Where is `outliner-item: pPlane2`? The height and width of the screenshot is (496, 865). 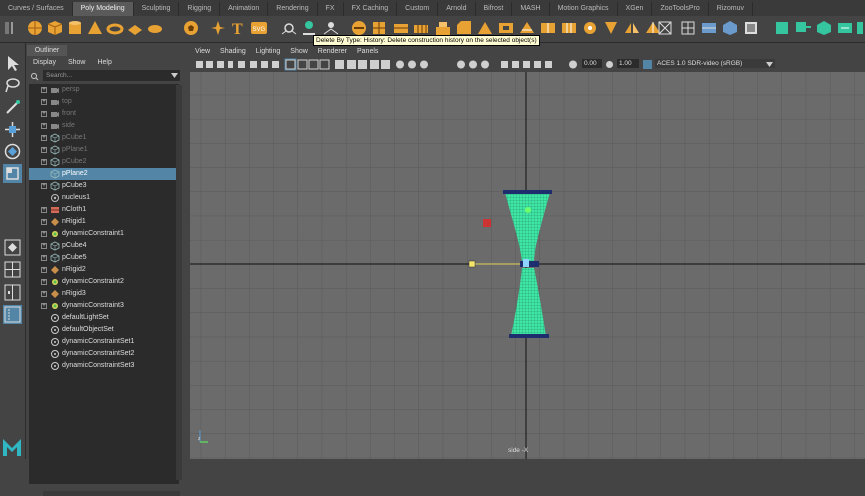
outliner-item: pPlane2 is located at coordinates (103, 174).